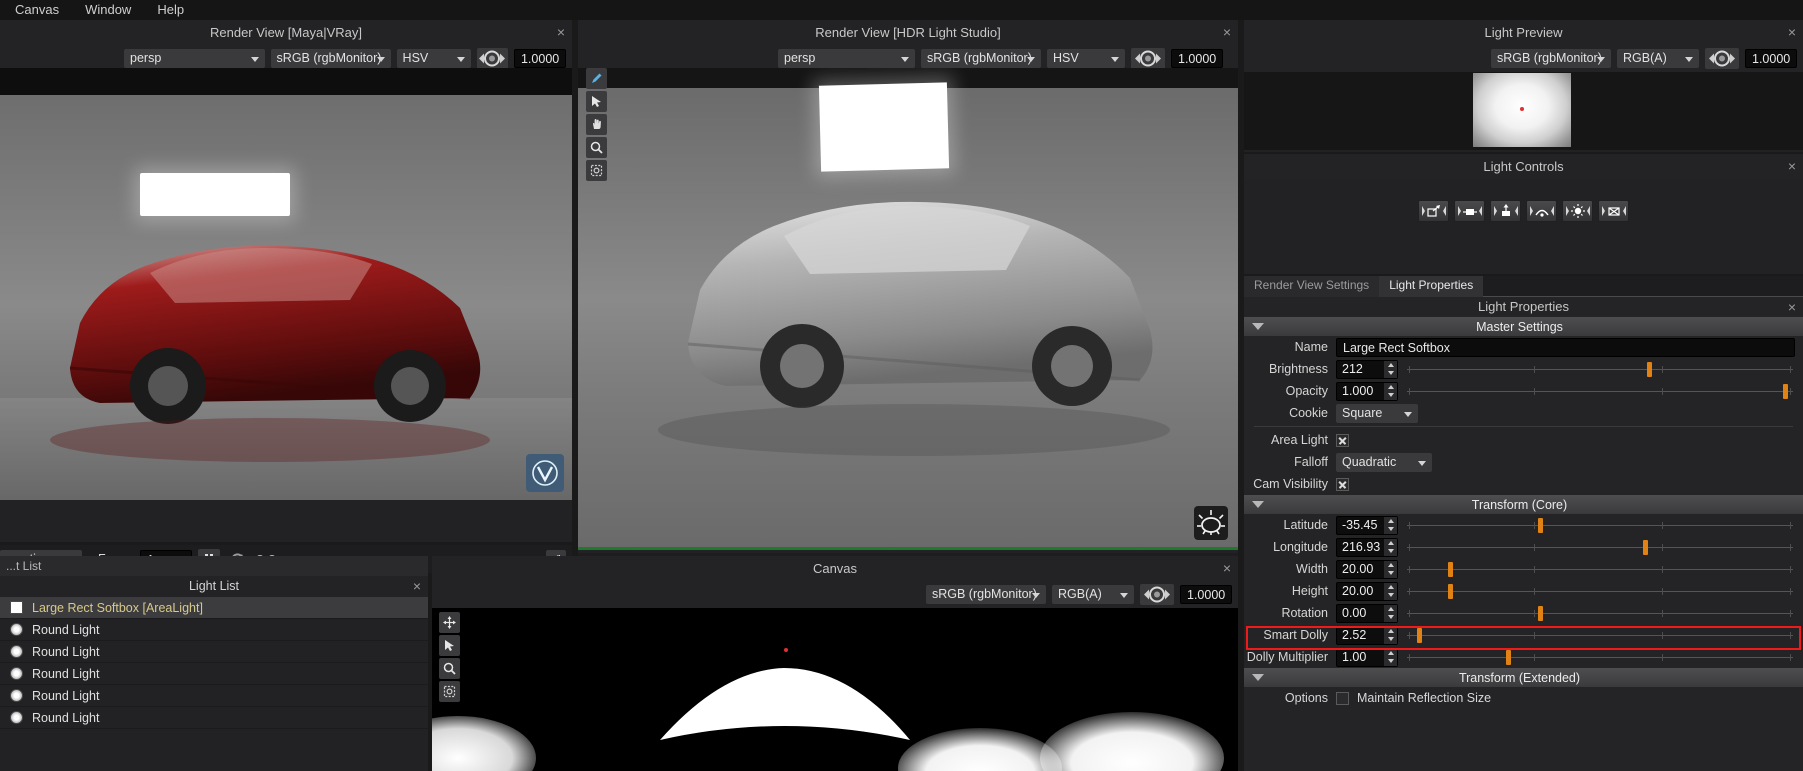 The width and height of the screenshot is (1803, 771). Describe the element at coordinates (117, 607) in the screenshot. I see `list-item-label: Large Rect Softbox [AreaLight]` at that location.